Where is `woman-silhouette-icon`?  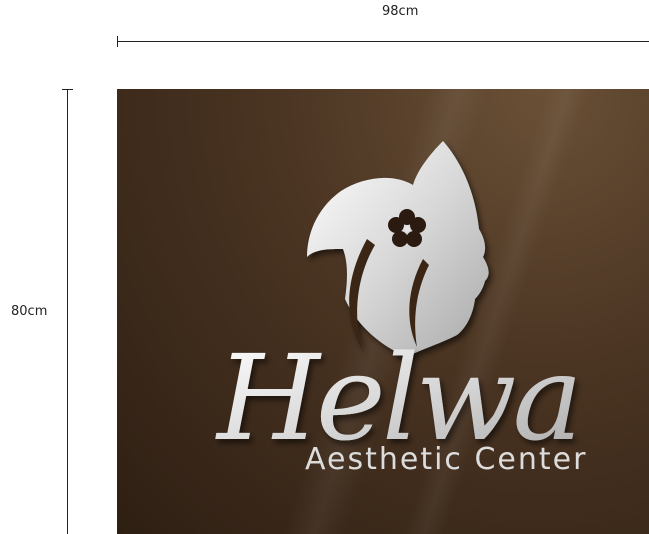
woman-silhouette-icon is located at coordinates (398, 249).